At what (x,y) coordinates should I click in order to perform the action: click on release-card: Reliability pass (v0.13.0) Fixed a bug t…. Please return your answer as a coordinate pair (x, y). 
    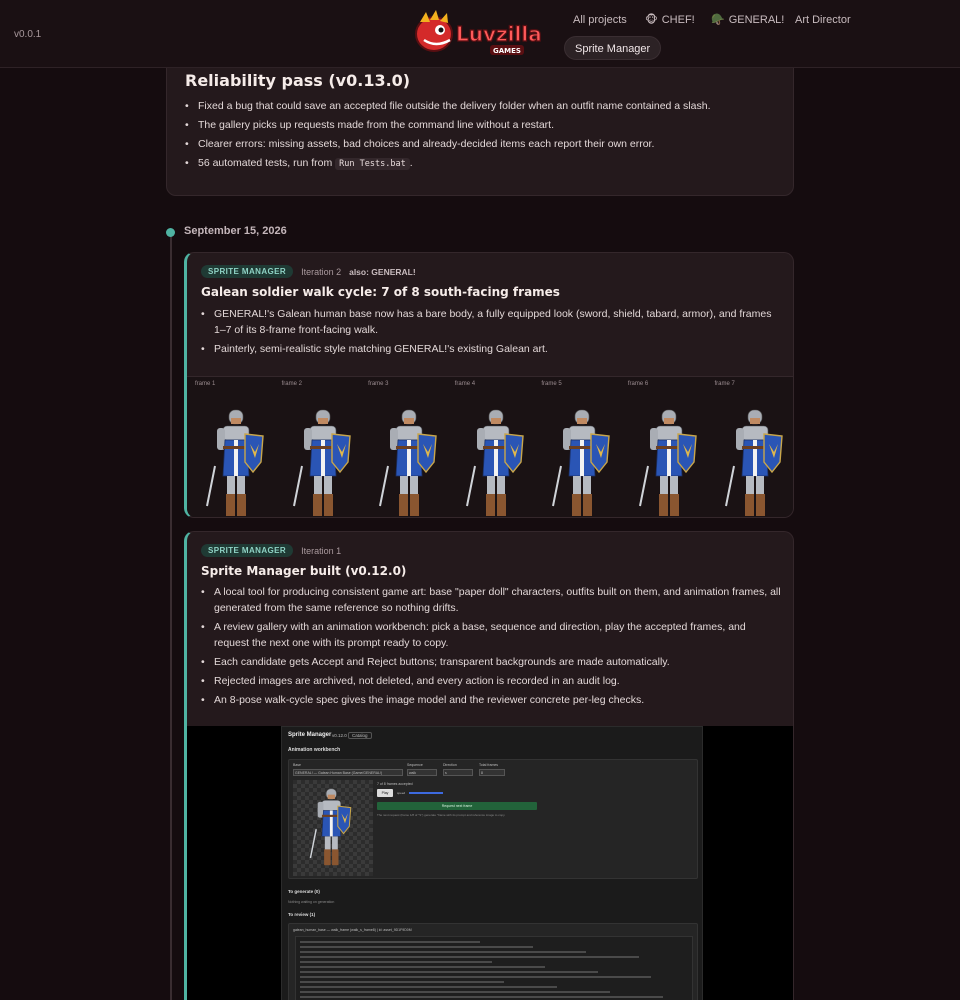
    Looking at the image, I should click on (480, 126).